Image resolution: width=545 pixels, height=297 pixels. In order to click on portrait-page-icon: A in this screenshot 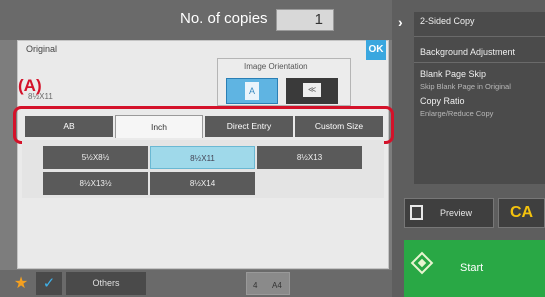, I will do `click(252, 91)`.